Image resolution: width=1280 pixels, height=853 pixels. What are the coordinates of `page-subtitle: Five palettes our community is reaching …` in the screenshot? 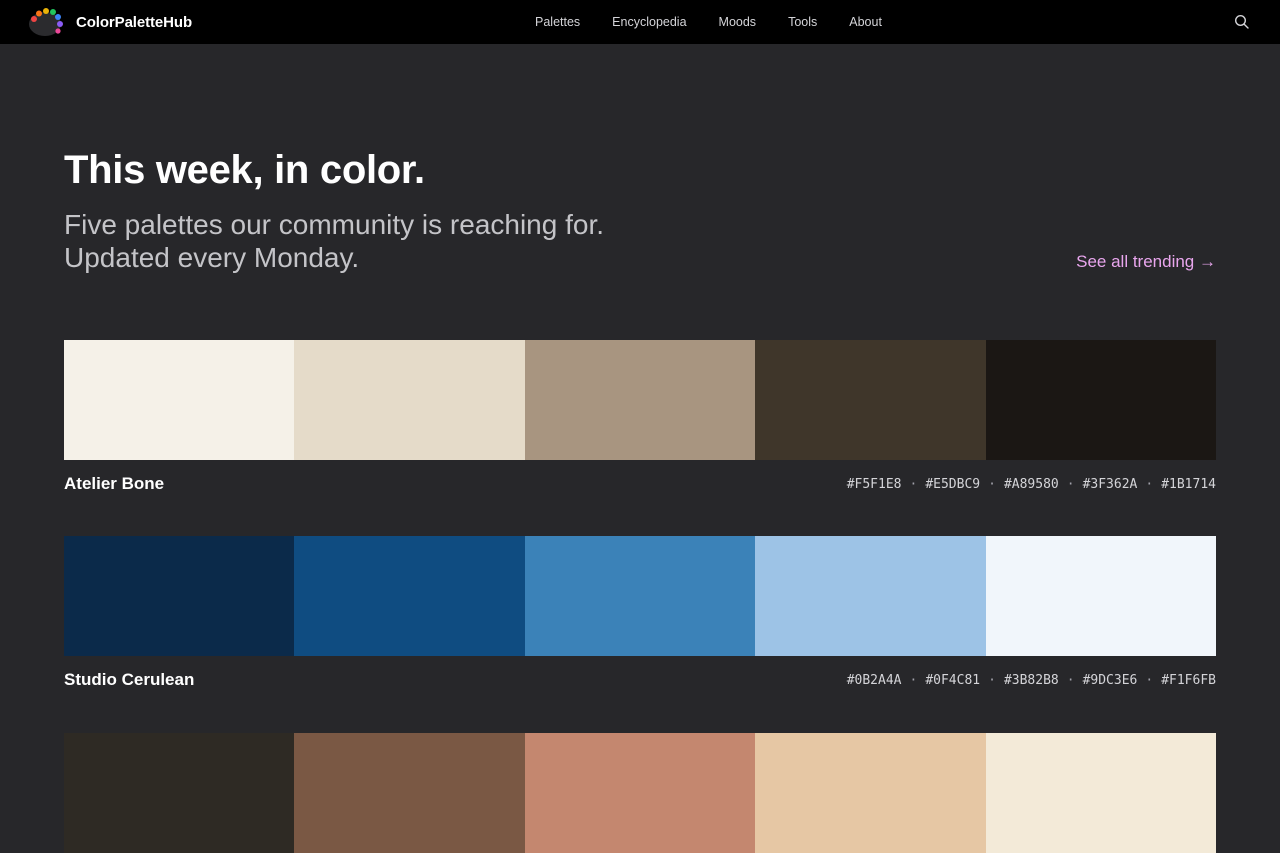 It's located at (334, 241).